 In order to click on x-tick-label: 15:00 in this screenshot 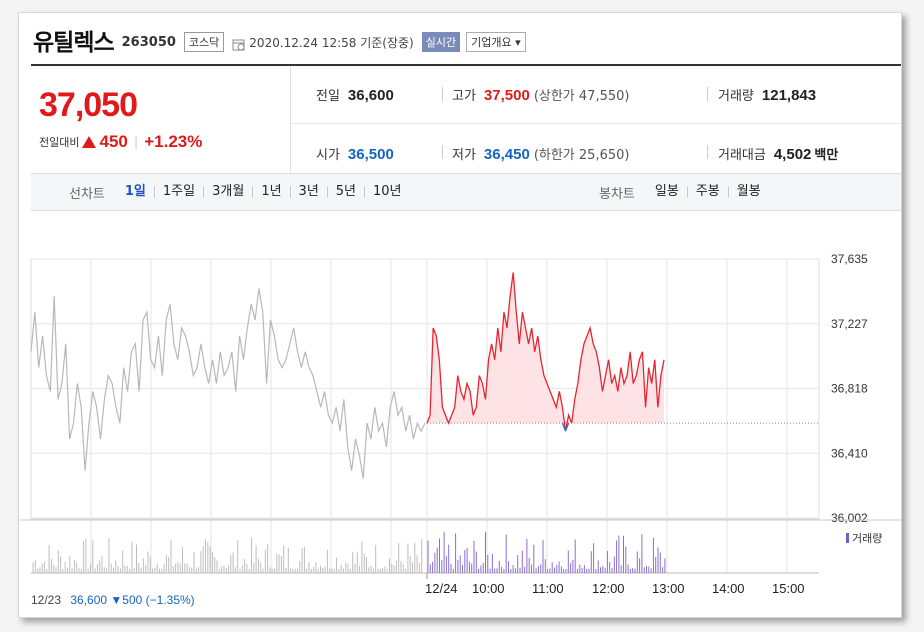, I will do `click(788, 588)`.